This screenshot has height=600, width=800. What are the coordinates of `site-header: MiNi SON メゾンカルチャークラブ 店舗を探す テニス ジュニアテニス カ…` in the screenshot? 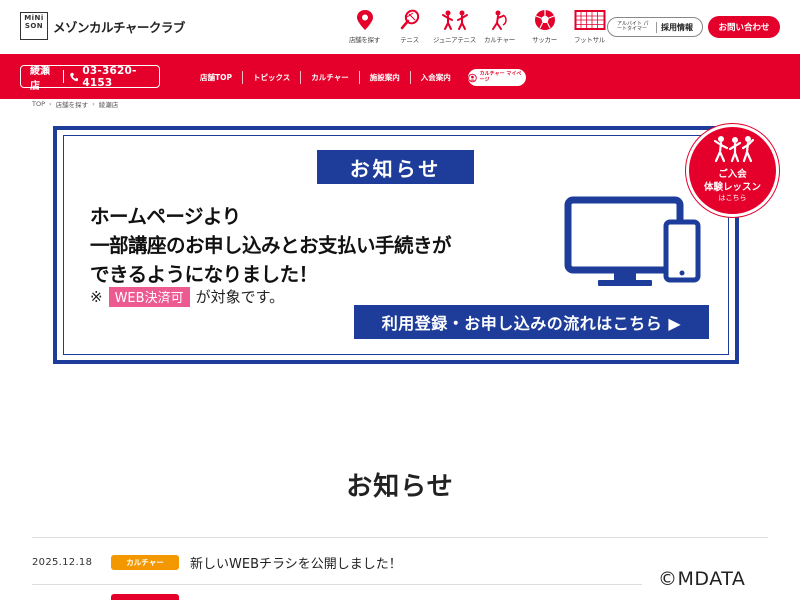 It's located at (400, 27).